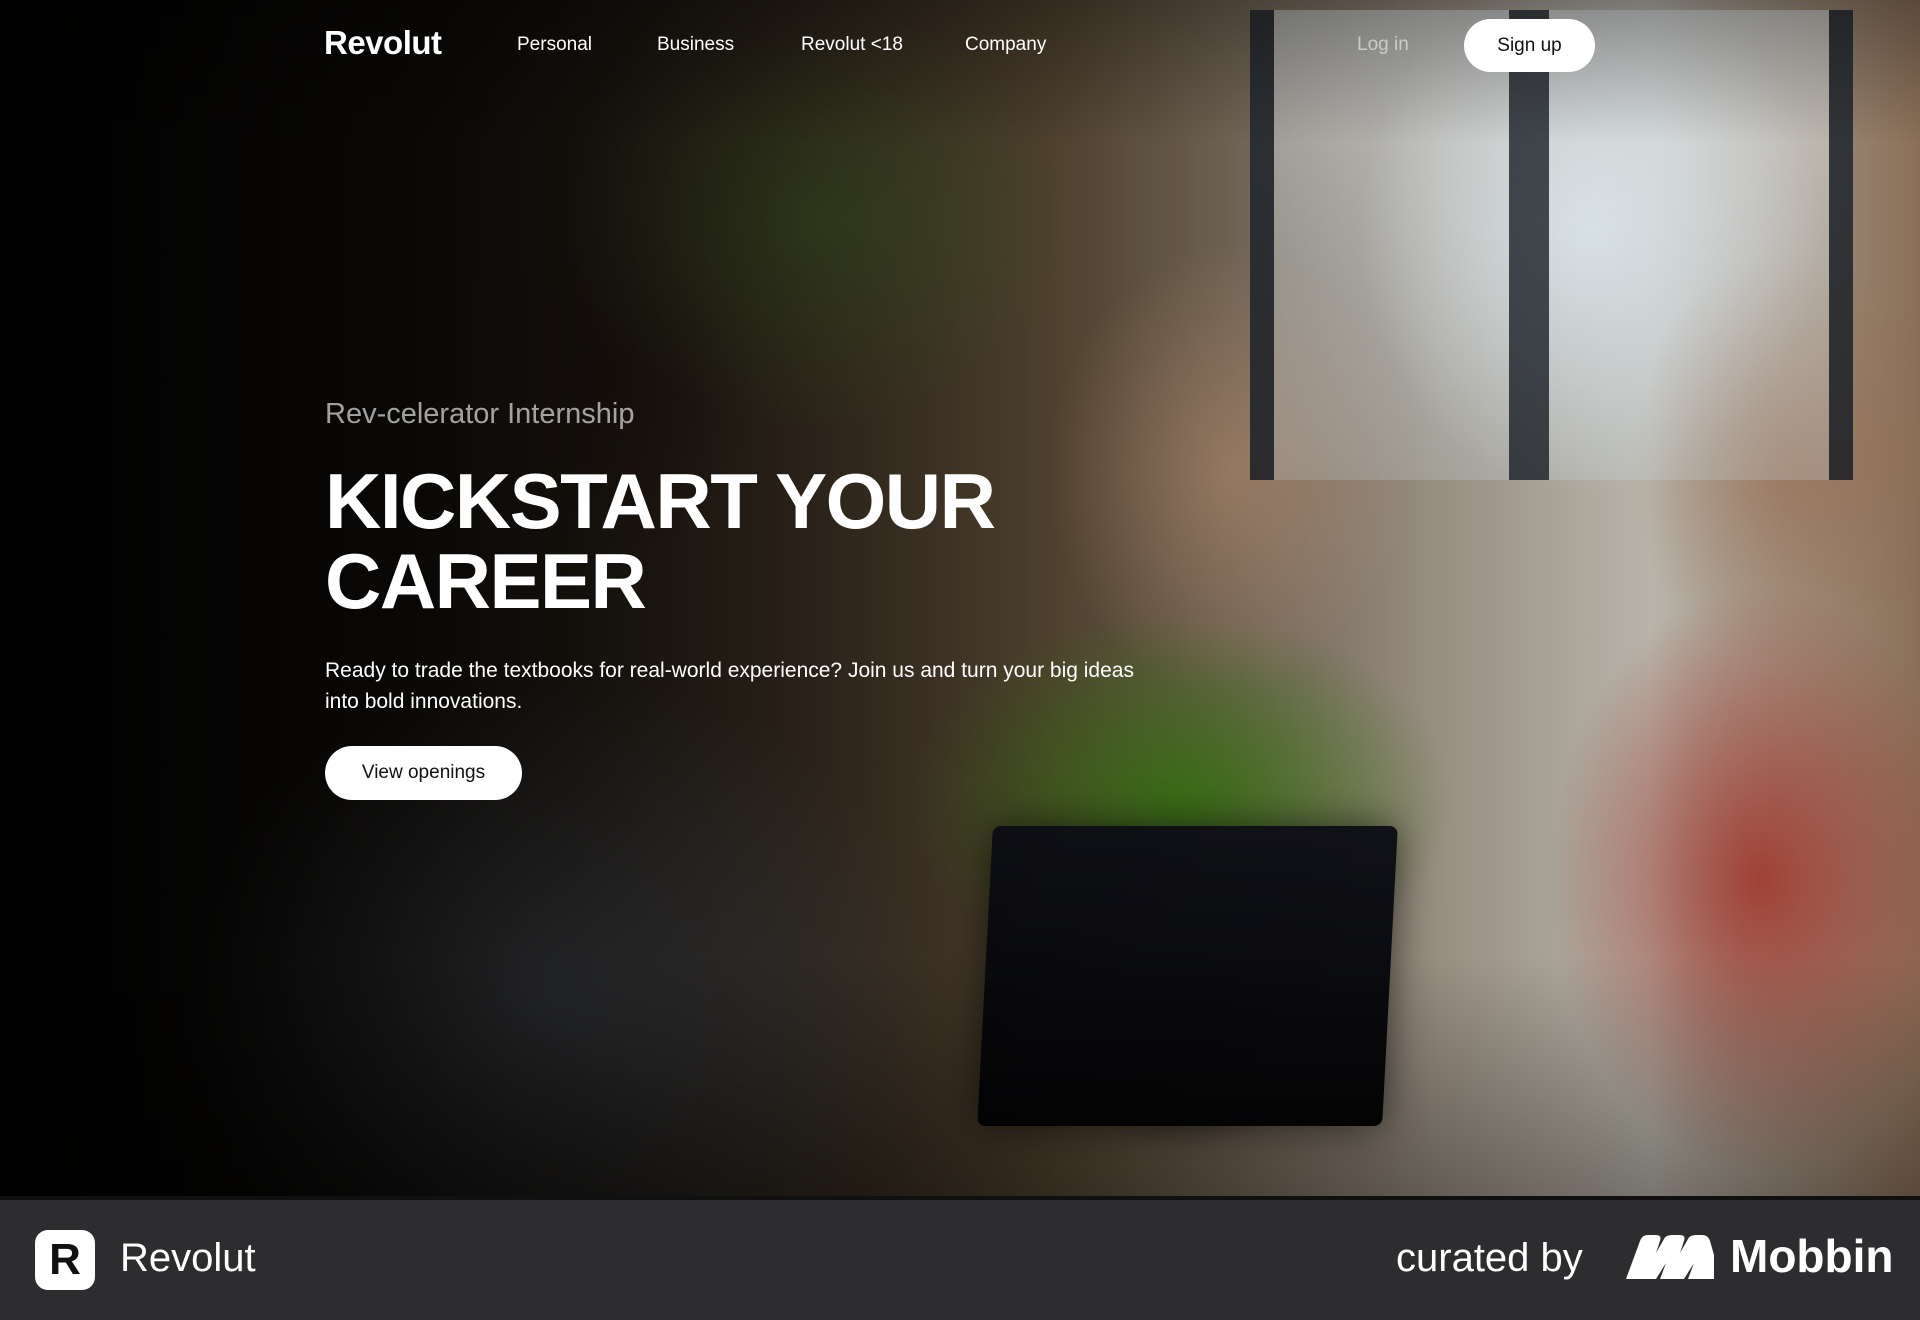 The width and height of the screenshot is (1920, 1320). Describe the element at coordinates (1529, 45) in the screenshot. I see `signup-button: Sign up` at that location.